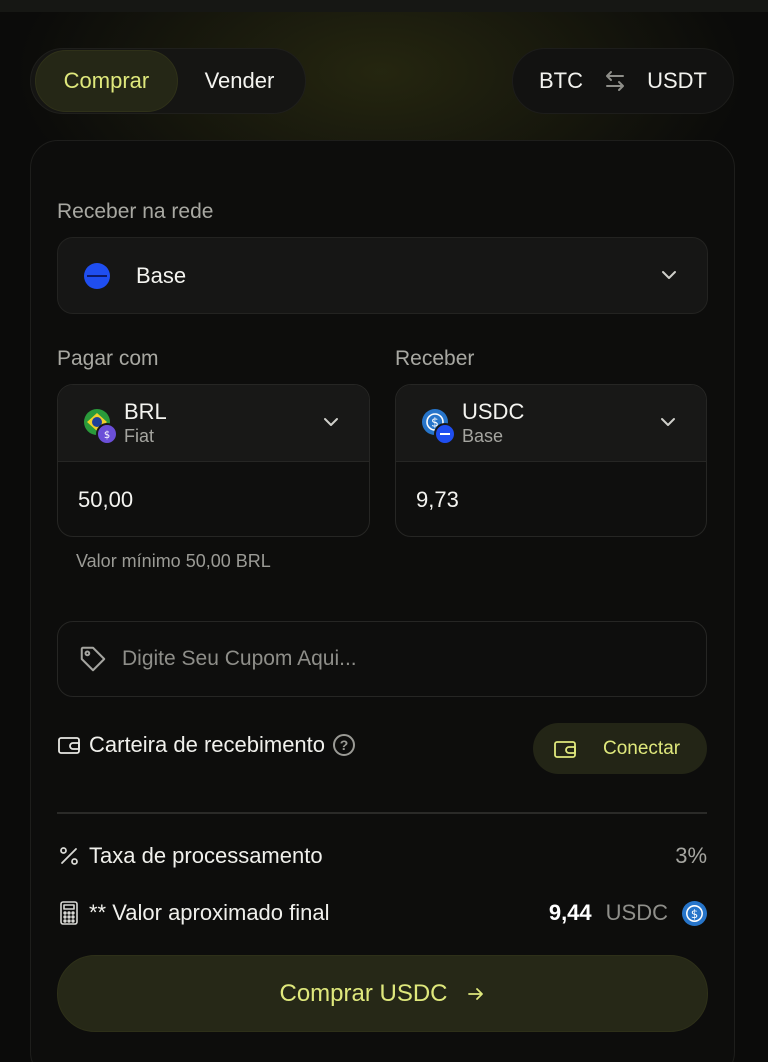  What do you see at coordinates (551, 499) in the screenshot?
I see `receive-amount-input` at bounding box center [551, 499].